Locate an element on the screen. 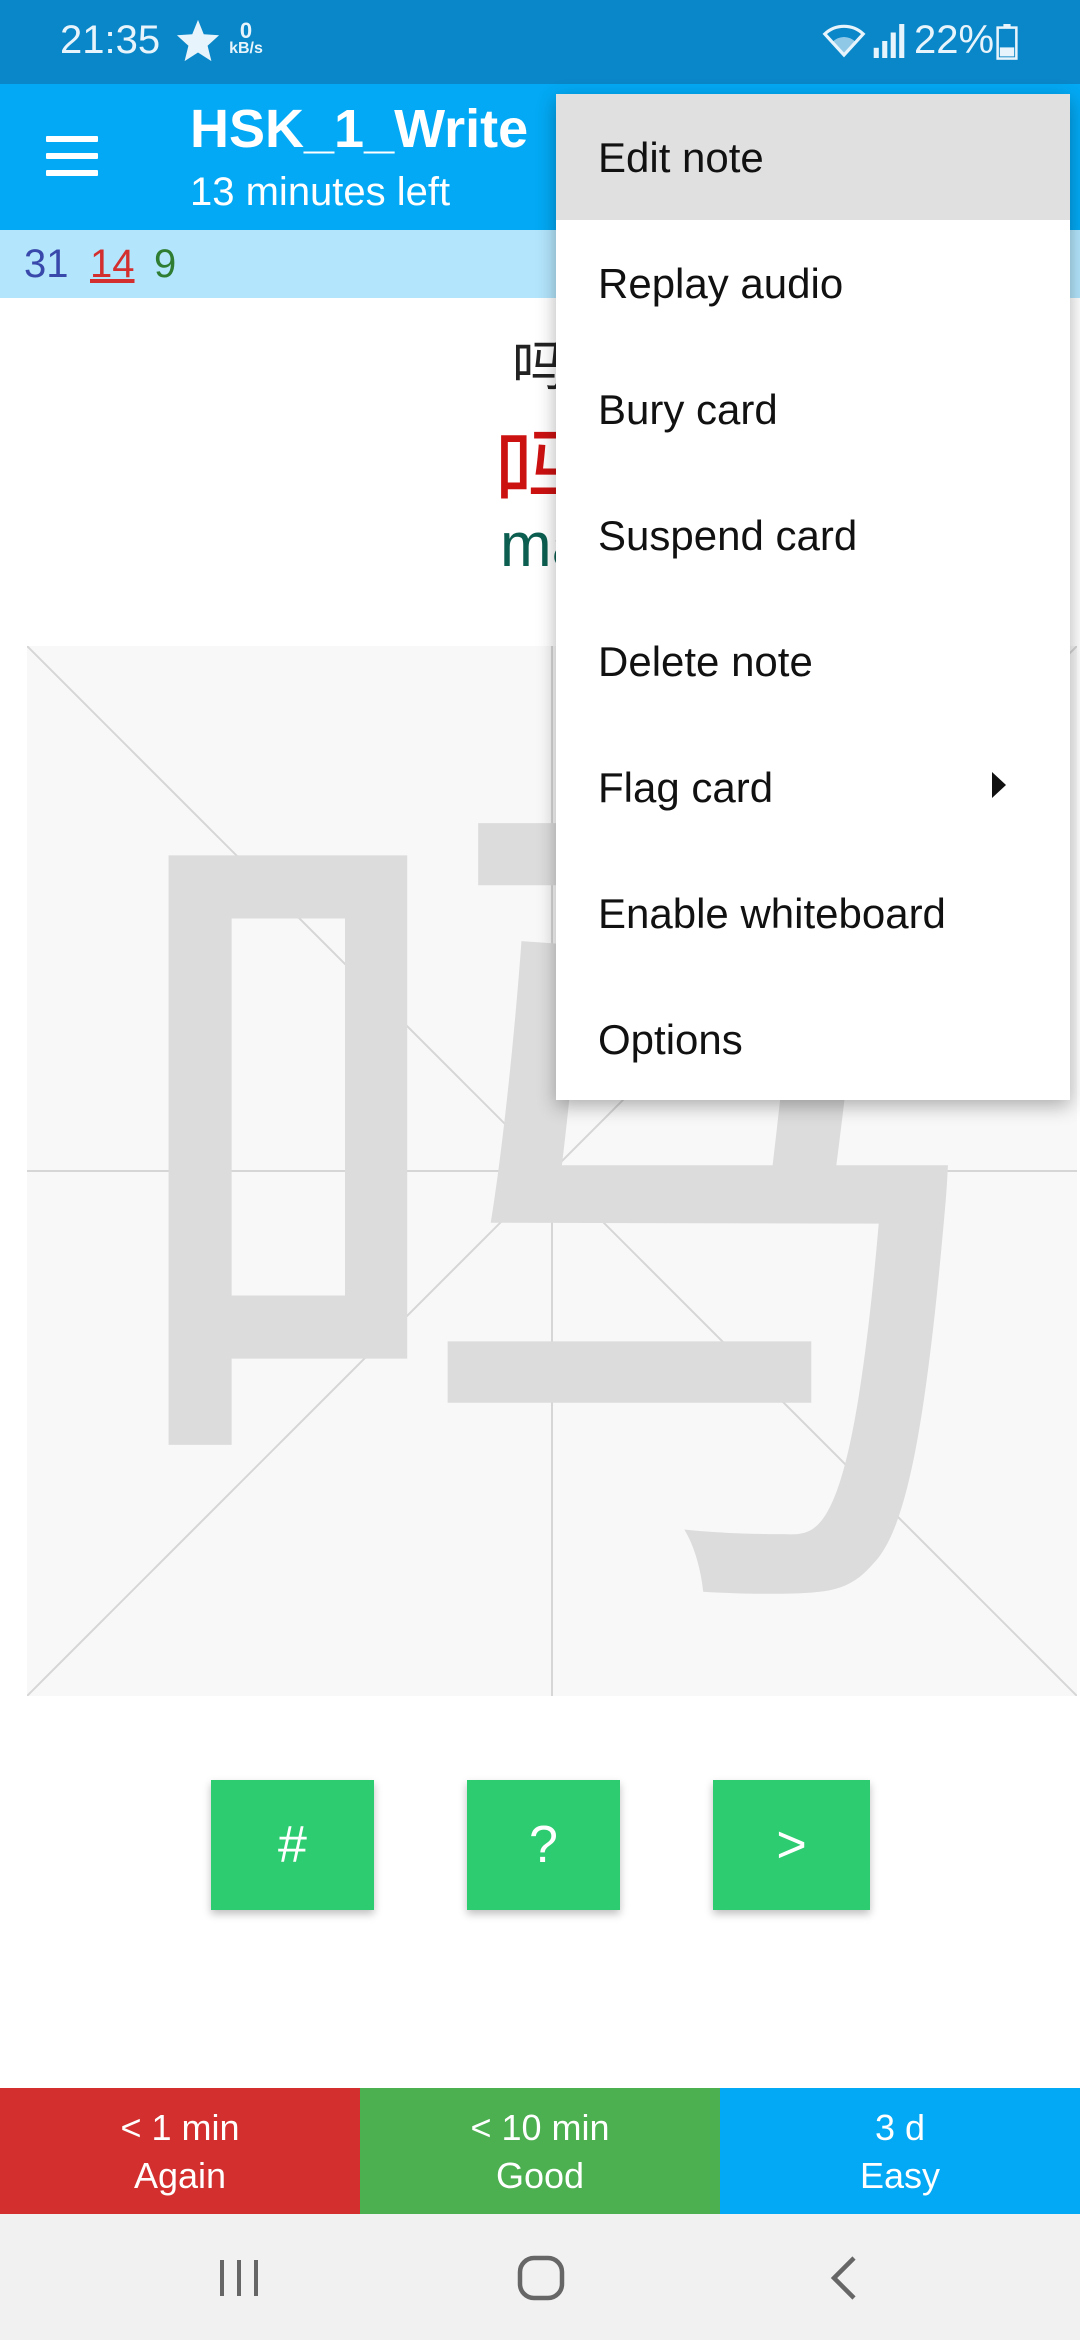 The width and height of the screenshot is (1080, 2340). menu-item-edit-note: Edit note is located at coordinates (813, 157).